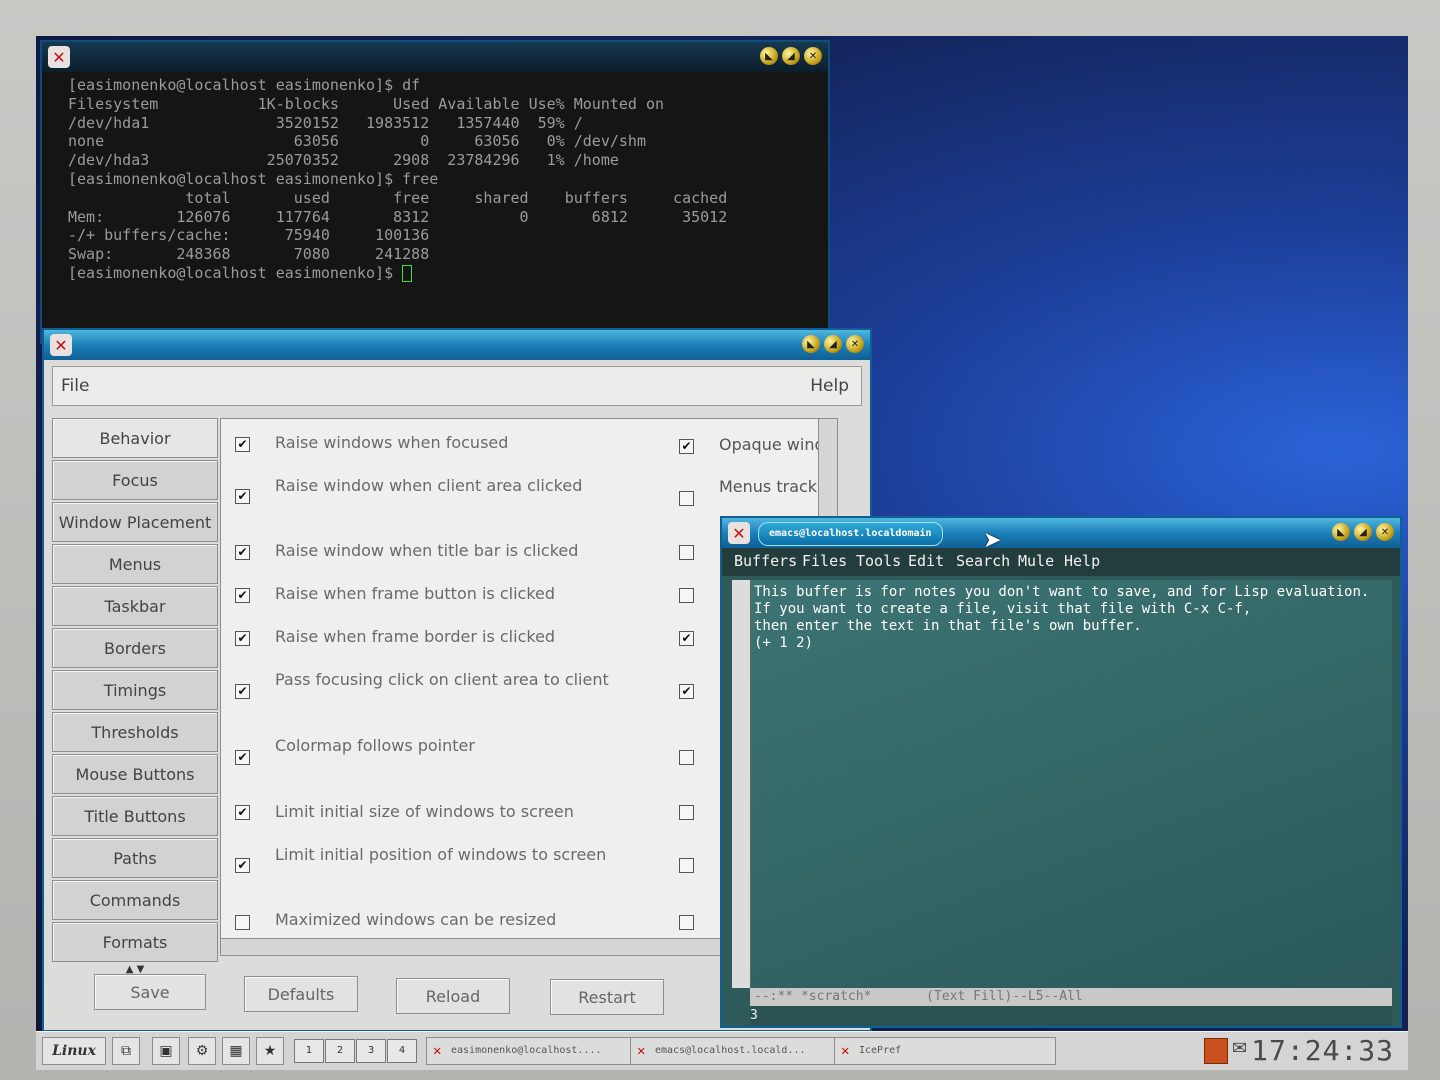 The height and width of the screenshot is (1080, 1440). What do you see at coordinates (415, 593) in the screenshot?
I see `option-label: Raise when frame button is clicked` at bounding box center [415, 593].